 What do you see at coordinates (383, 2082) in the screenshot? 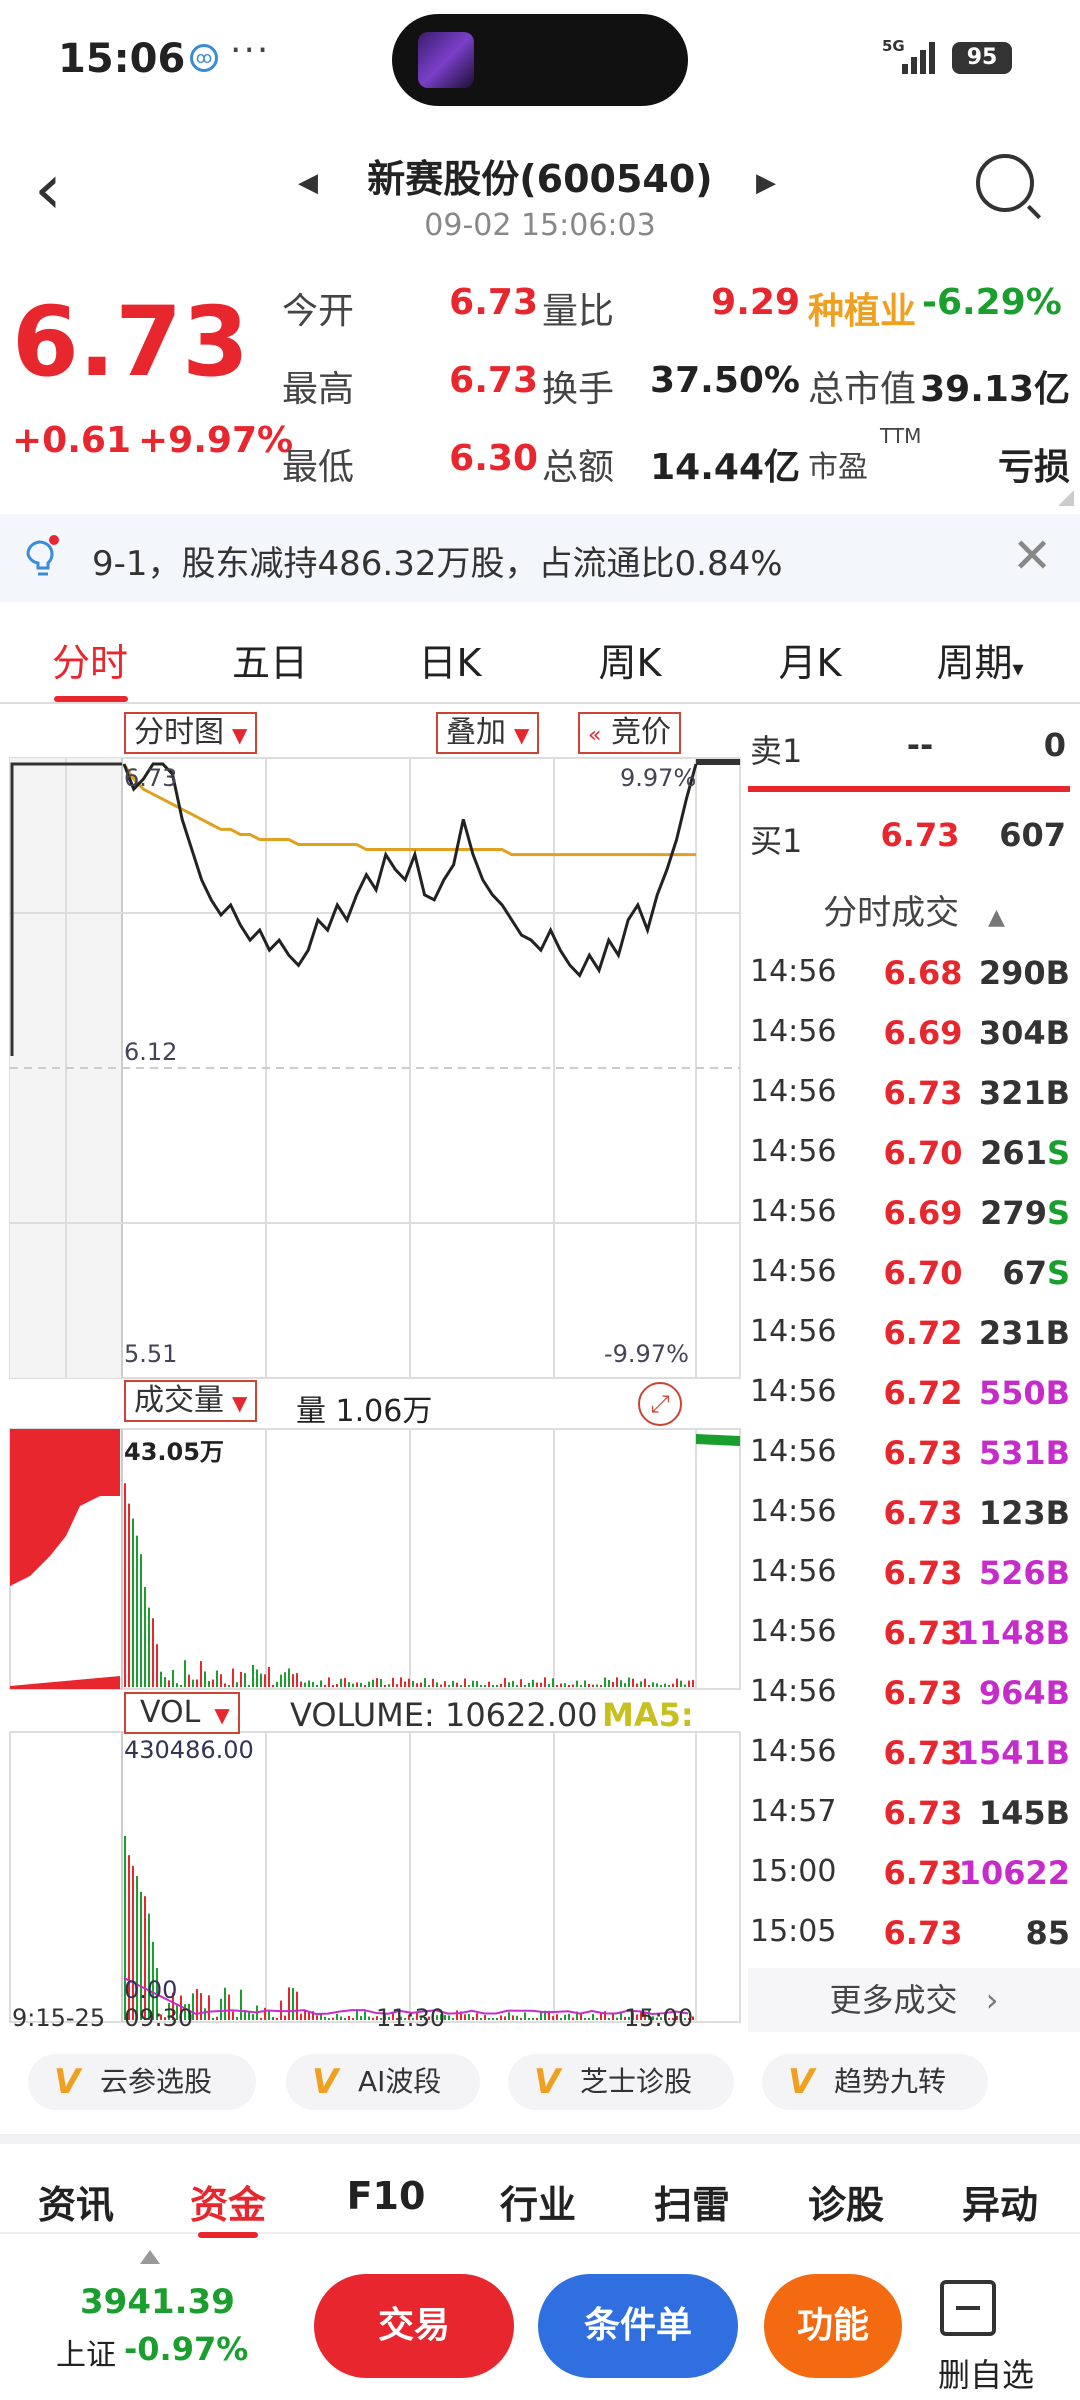
I see `chip-ai-wave: V AI波段` at bounding box center [383, 2082].